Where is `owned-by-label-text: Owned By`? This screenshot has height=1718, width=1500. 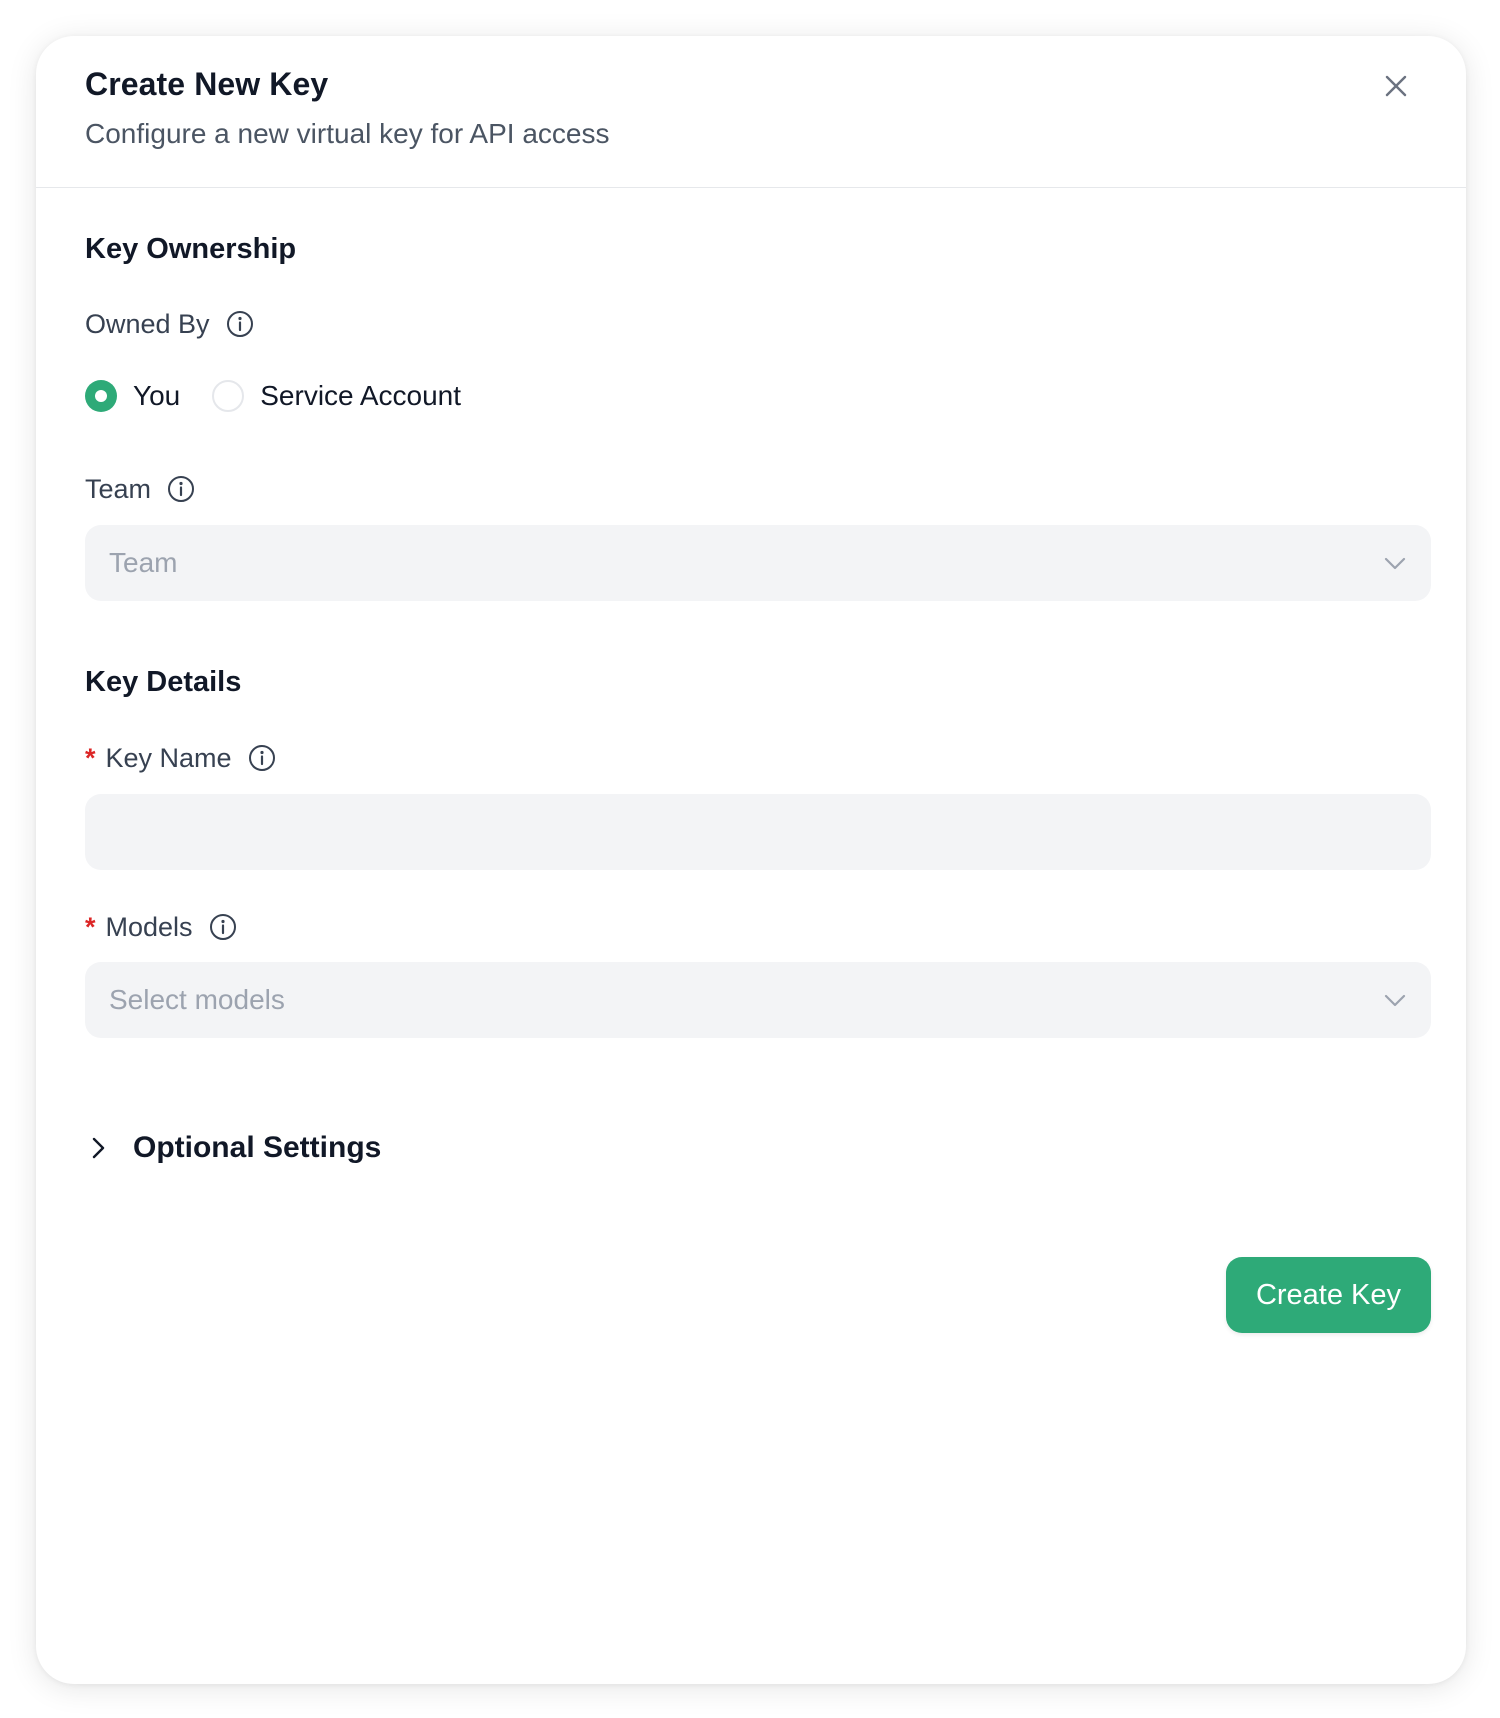 owned-by-label-text: Owned By is located at coordinates (147, 323).